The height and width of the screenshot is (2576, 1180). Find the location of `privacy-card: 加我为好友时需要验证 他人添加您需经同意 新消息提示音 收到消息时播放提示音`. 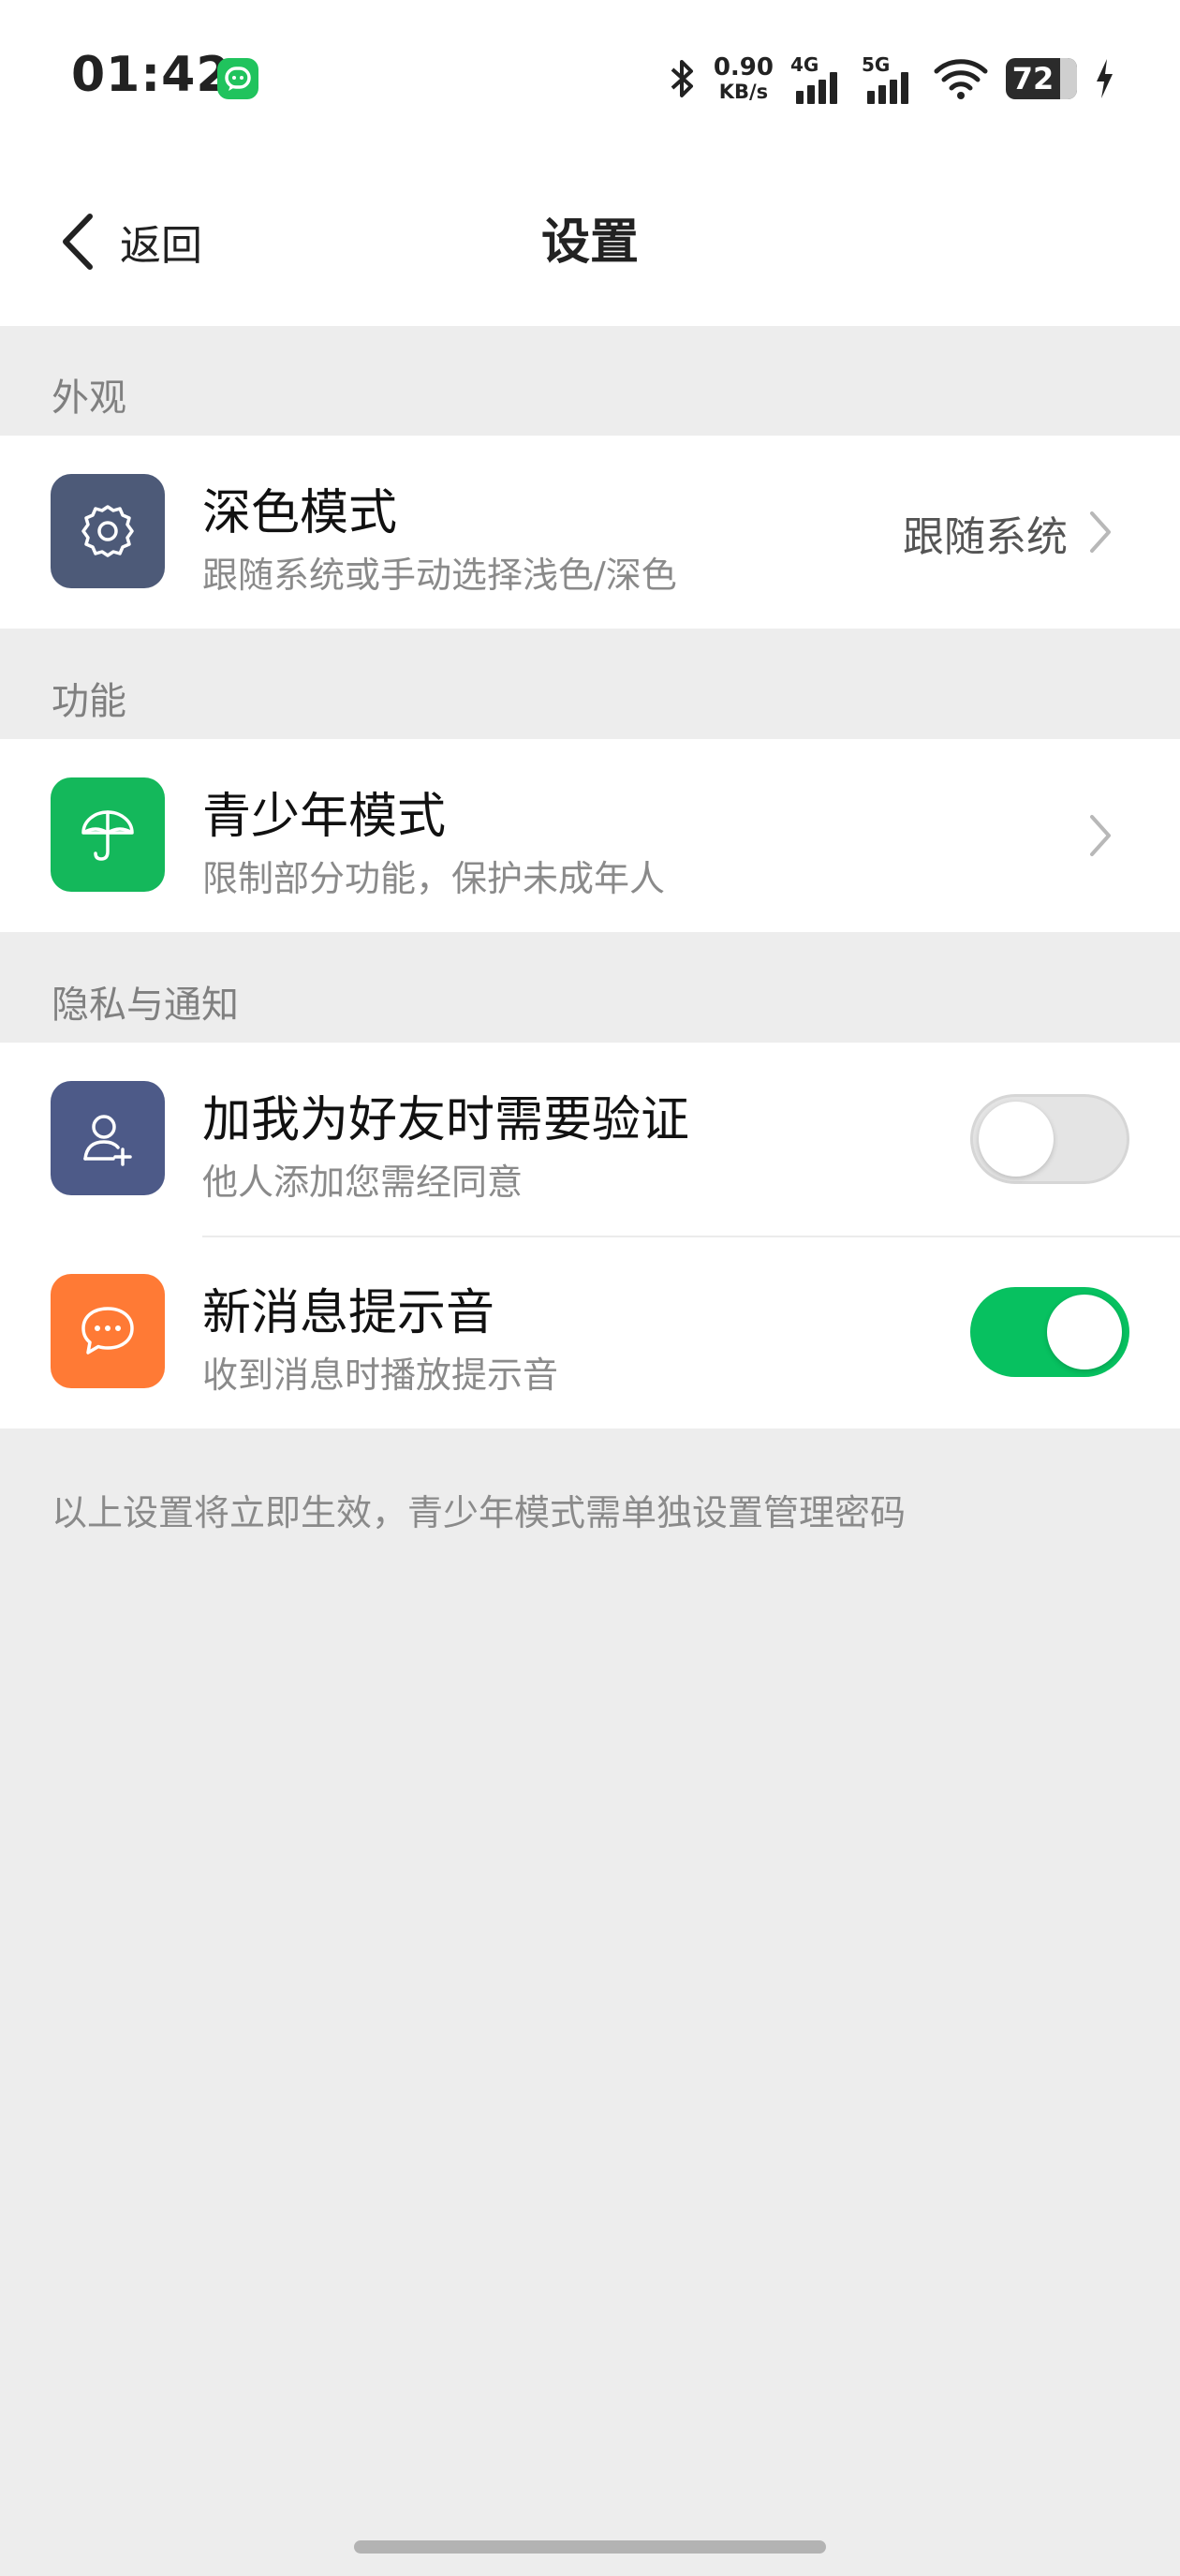

privacy-card: 加我为好友时需要验证 他人添加您需经同意 新消息提示音 收到消息时播放提示音 is located at coordinates (590, 1236).